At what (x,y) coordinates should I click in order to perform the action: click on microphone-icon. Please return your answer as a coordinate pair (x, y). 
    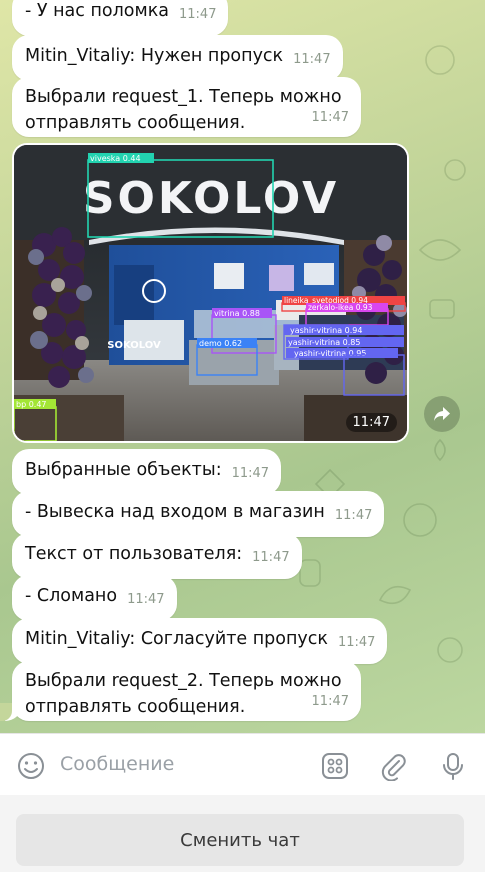
    Looking at the image, I should click on (453, 766).